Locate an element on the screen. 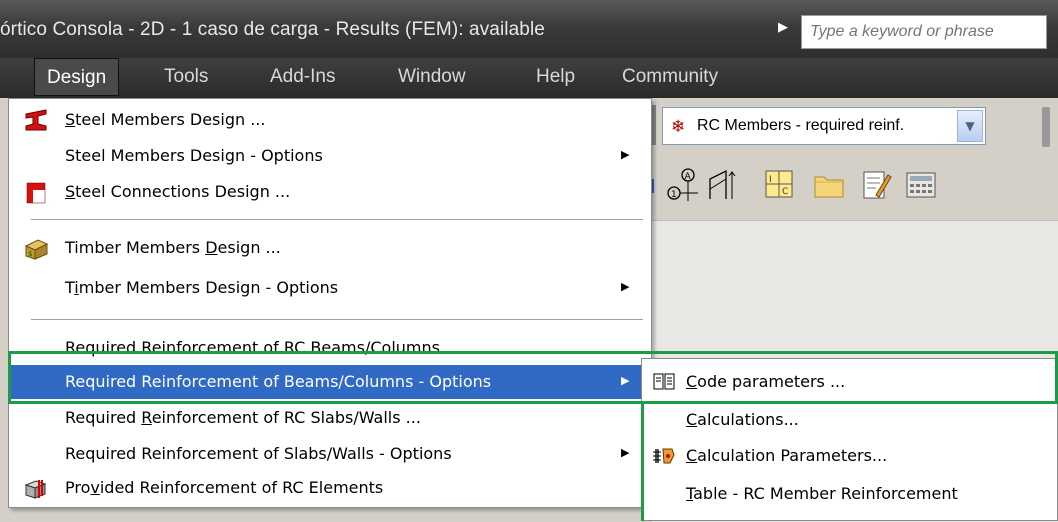 This screenshot has height=522, width=1058. layout-combo-value: RC Members - required reinf. is located at coordinates (801, 125).